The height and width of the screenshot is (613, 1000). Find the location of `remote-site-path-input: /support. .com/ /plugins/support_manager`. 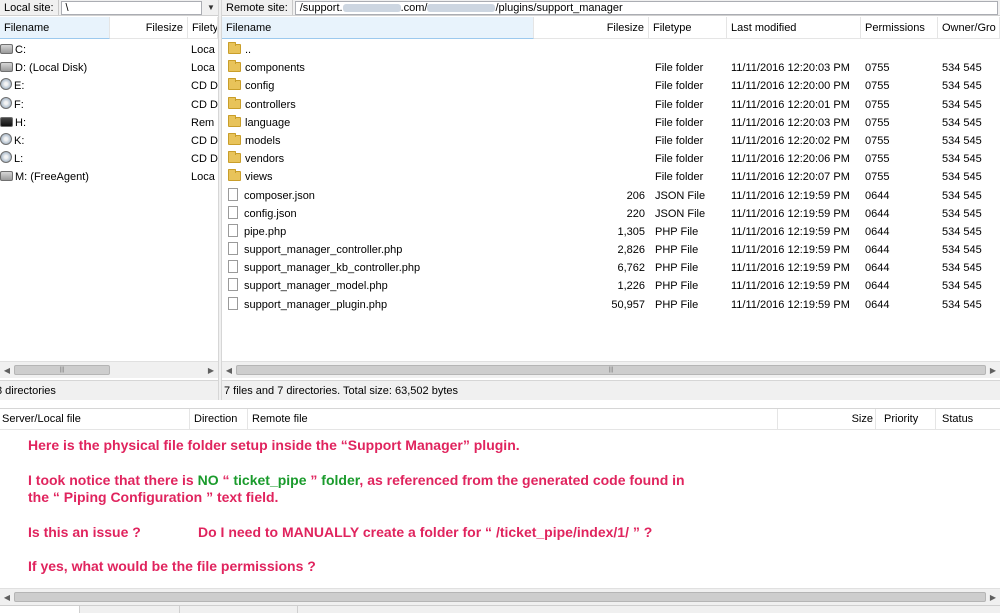

remote-site-path-input: /support. .com/ /plugins/support_manager is located at coordinates (646, 7).